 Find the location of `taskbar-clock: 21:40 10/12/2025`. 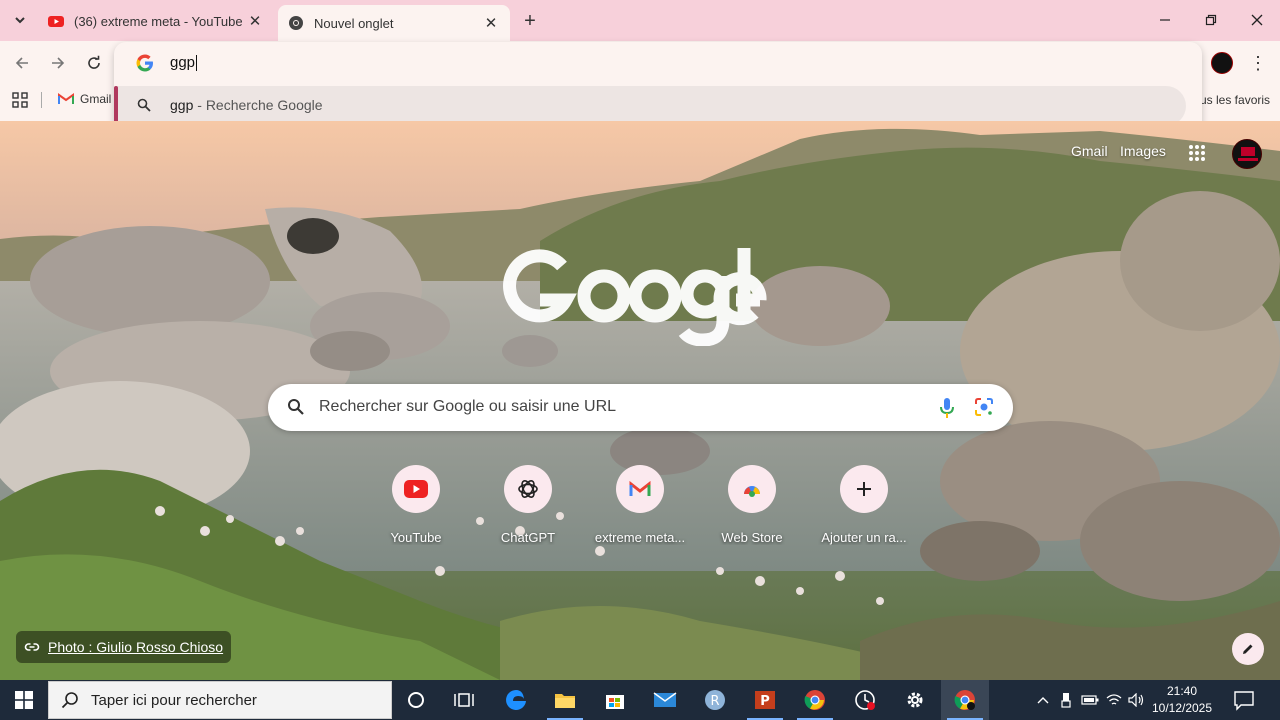

taskbar-clock: 21:40 10/12/2025 is located at coordinates (1182, 700).